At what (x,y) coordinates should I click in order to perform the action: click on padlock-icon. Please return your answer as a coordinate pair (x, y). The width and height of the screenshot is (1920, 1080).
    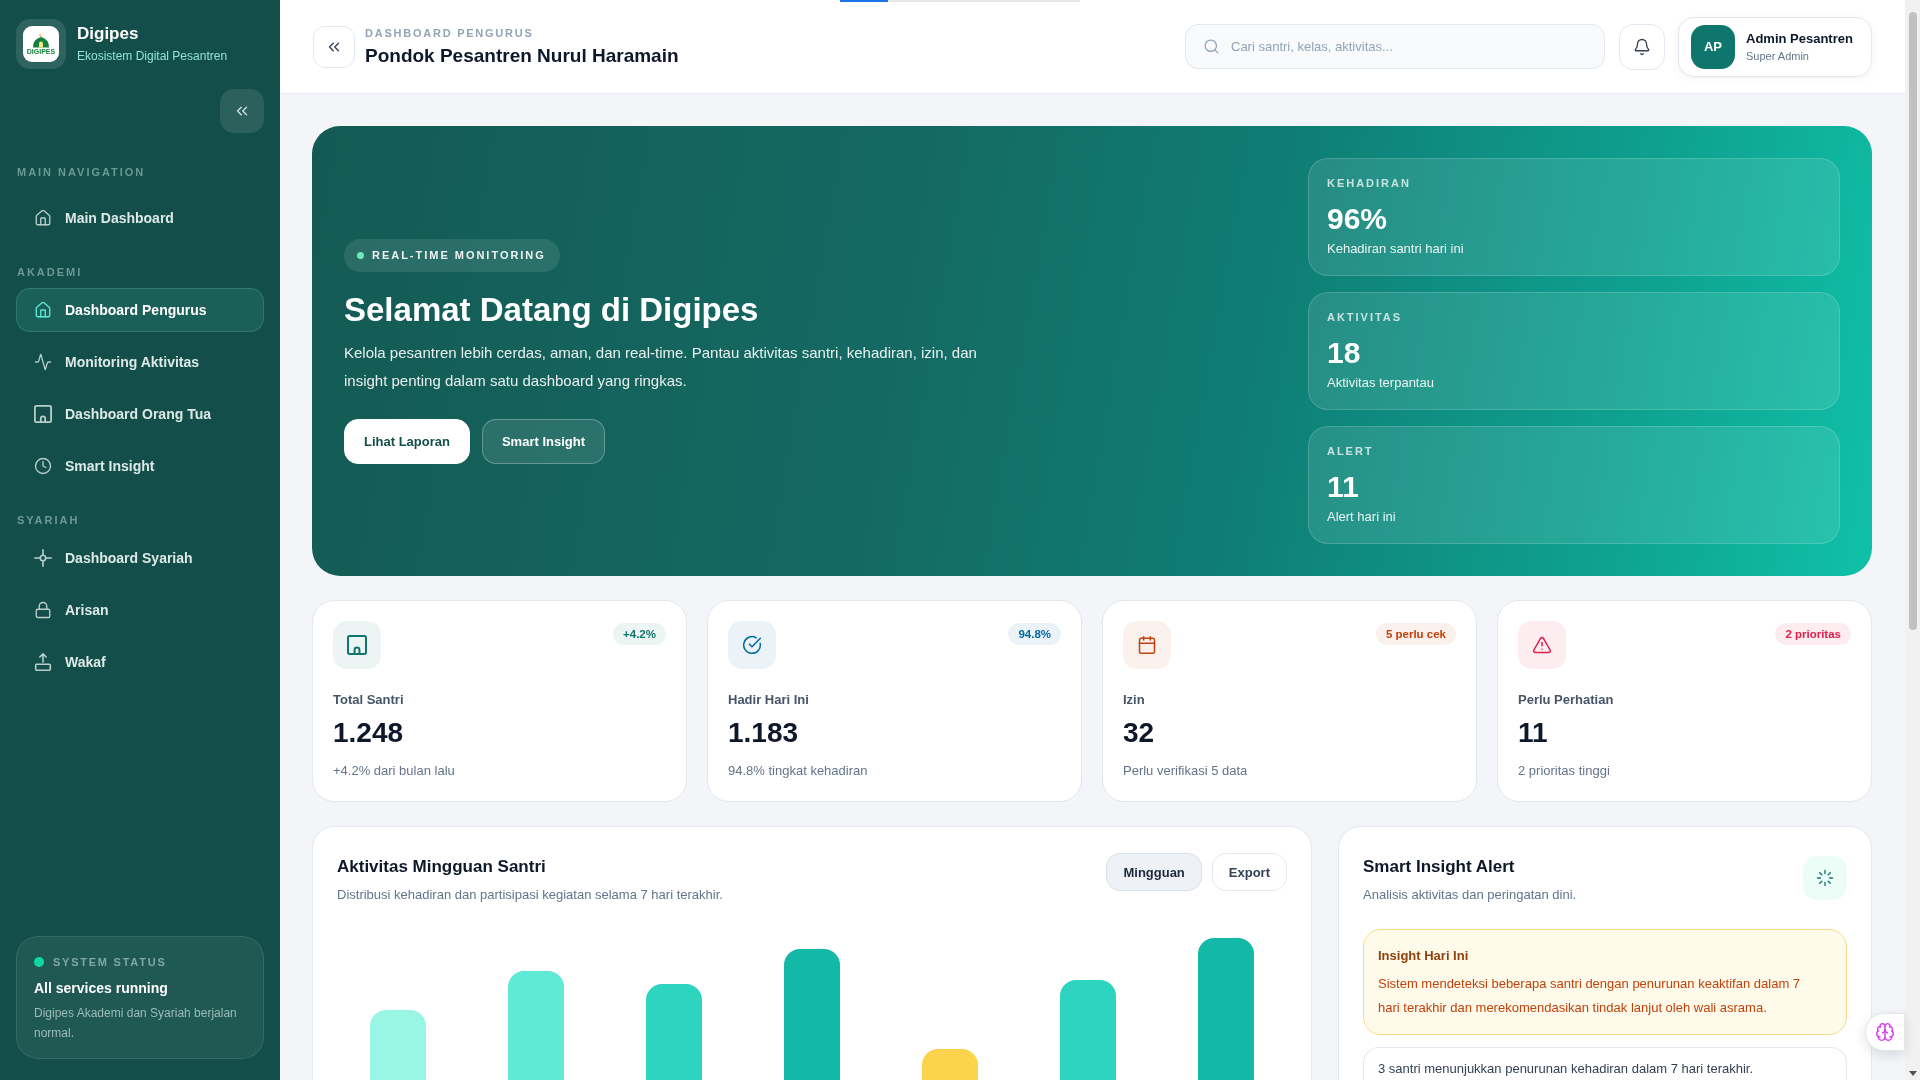
    Looking at the image, I should click on (43, 610).